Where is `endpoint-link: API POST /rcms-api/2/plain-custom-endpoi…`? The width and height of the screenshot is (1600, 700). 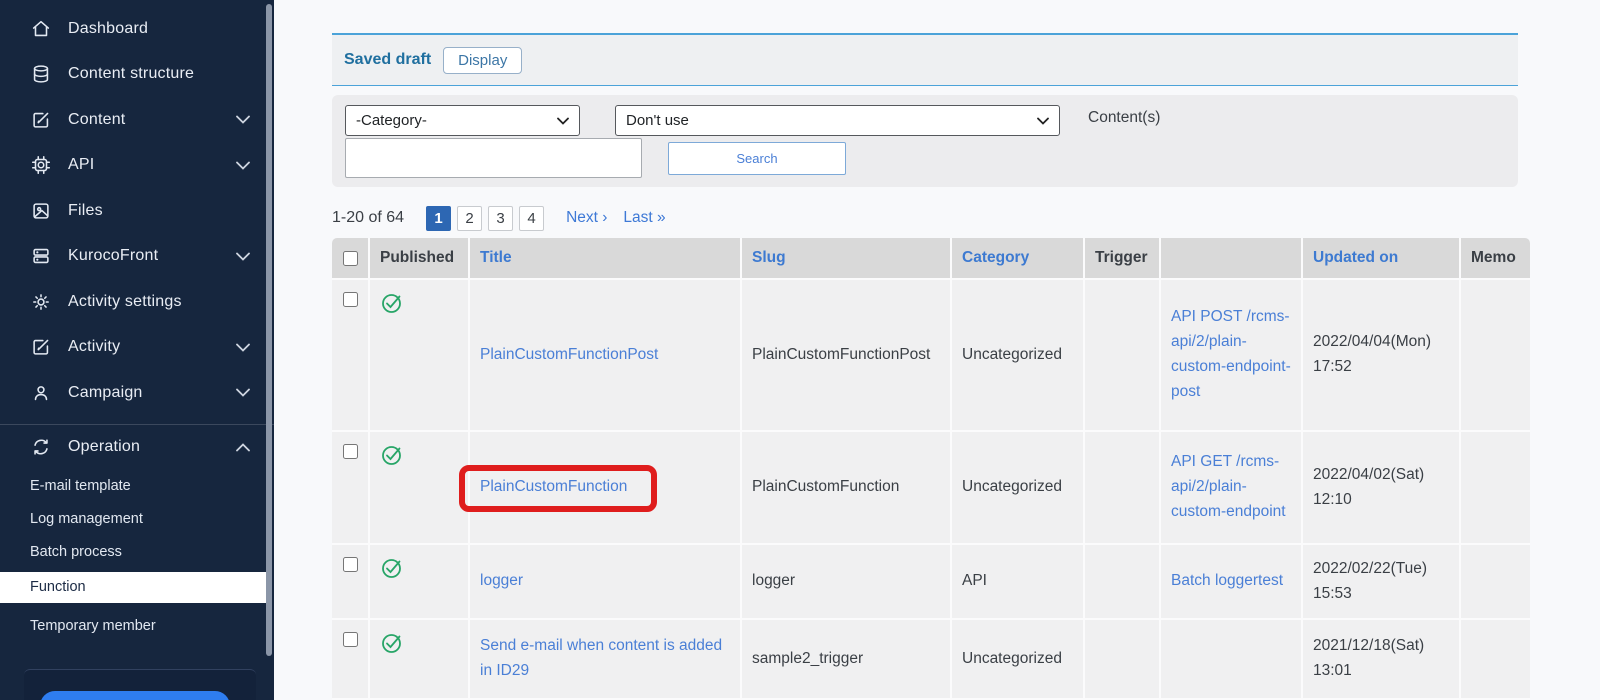
endpoint-link: API POST /rcms-api/2/plain-custom-endpoi… is located at coordinates (1231, 354).